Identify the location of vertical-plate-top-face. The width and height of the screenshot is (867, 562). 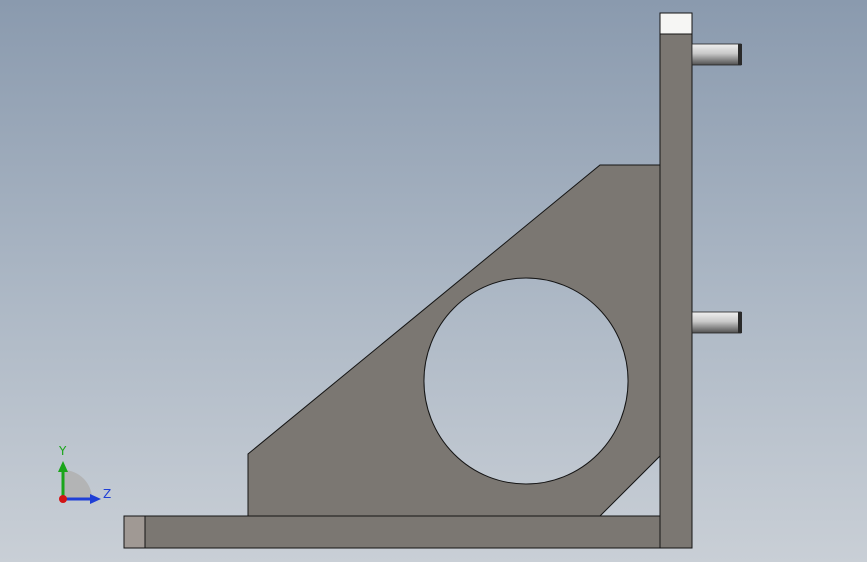
(676, 23).